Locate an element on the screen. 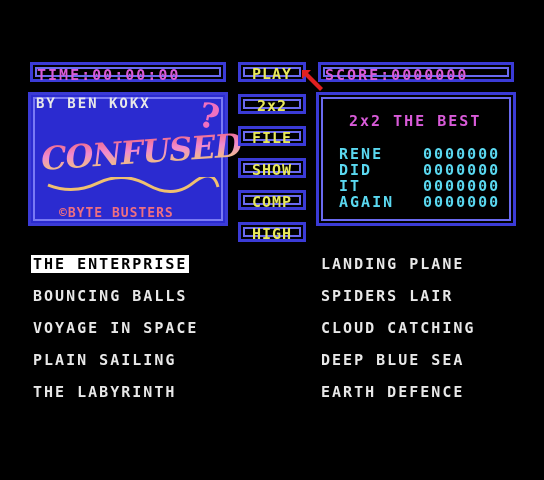  mode-label: 2x2 is located at coordinates (272, 106).